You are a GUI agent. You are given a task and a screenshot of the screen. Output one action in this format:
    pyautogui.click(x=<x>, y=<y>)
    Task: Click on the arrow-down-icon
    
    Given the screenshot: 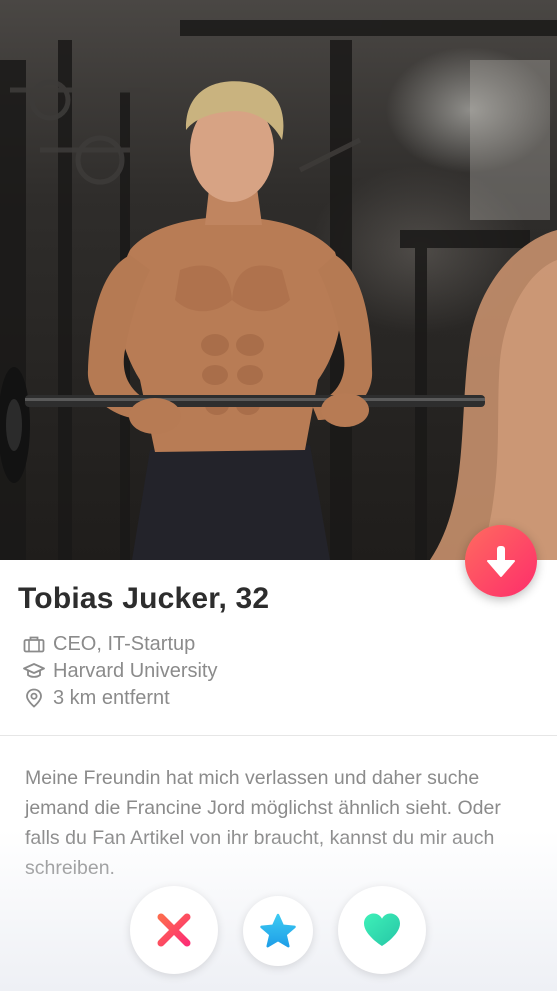 What is the action you would take?
    pyautogui.click(x=501, y=561)
    